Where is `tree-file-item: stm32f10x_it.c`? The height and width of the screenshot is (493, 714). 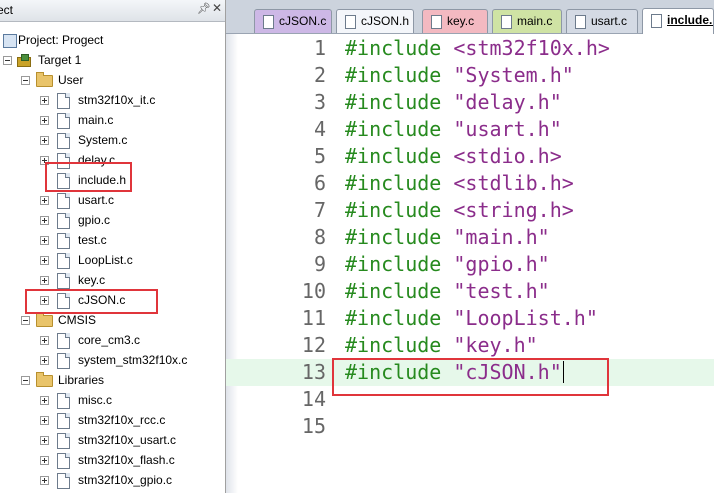 tree-file-item: stm32f10x_it.c is located at coordinates (112, 100).